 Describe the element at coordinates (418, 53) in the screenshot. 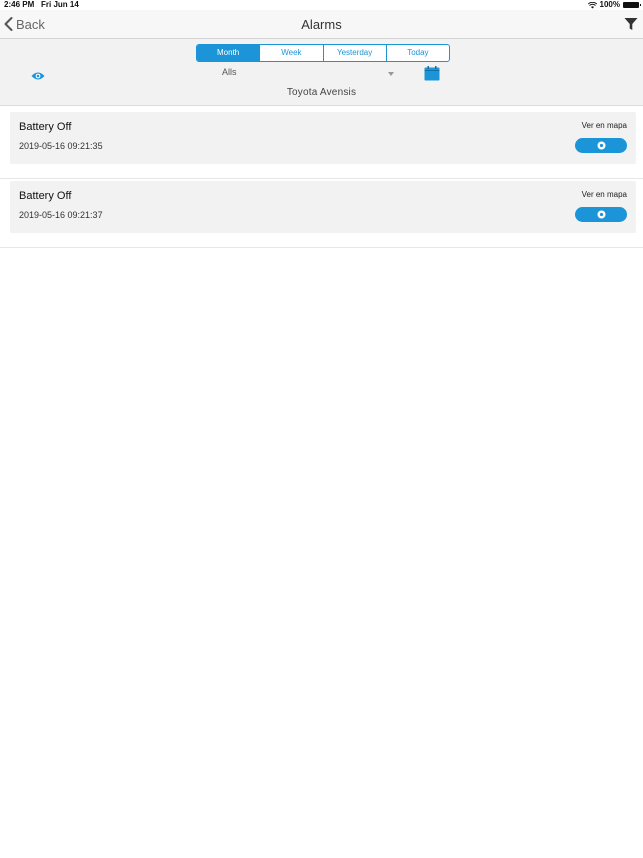

I see `tab-today: Today` at that location.